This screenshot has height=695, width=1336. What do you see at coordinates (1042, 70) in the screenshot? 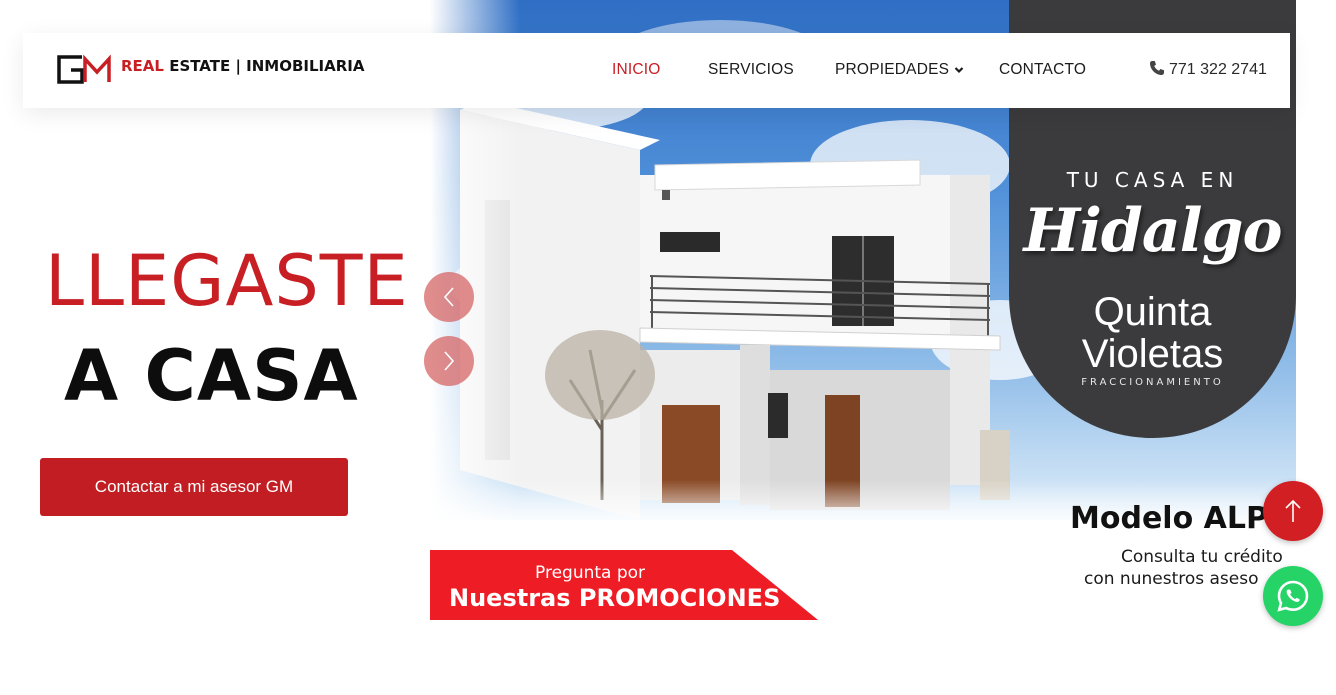
I see `nav-contacto: CONTACTO` at bounding box center [1042, 70].